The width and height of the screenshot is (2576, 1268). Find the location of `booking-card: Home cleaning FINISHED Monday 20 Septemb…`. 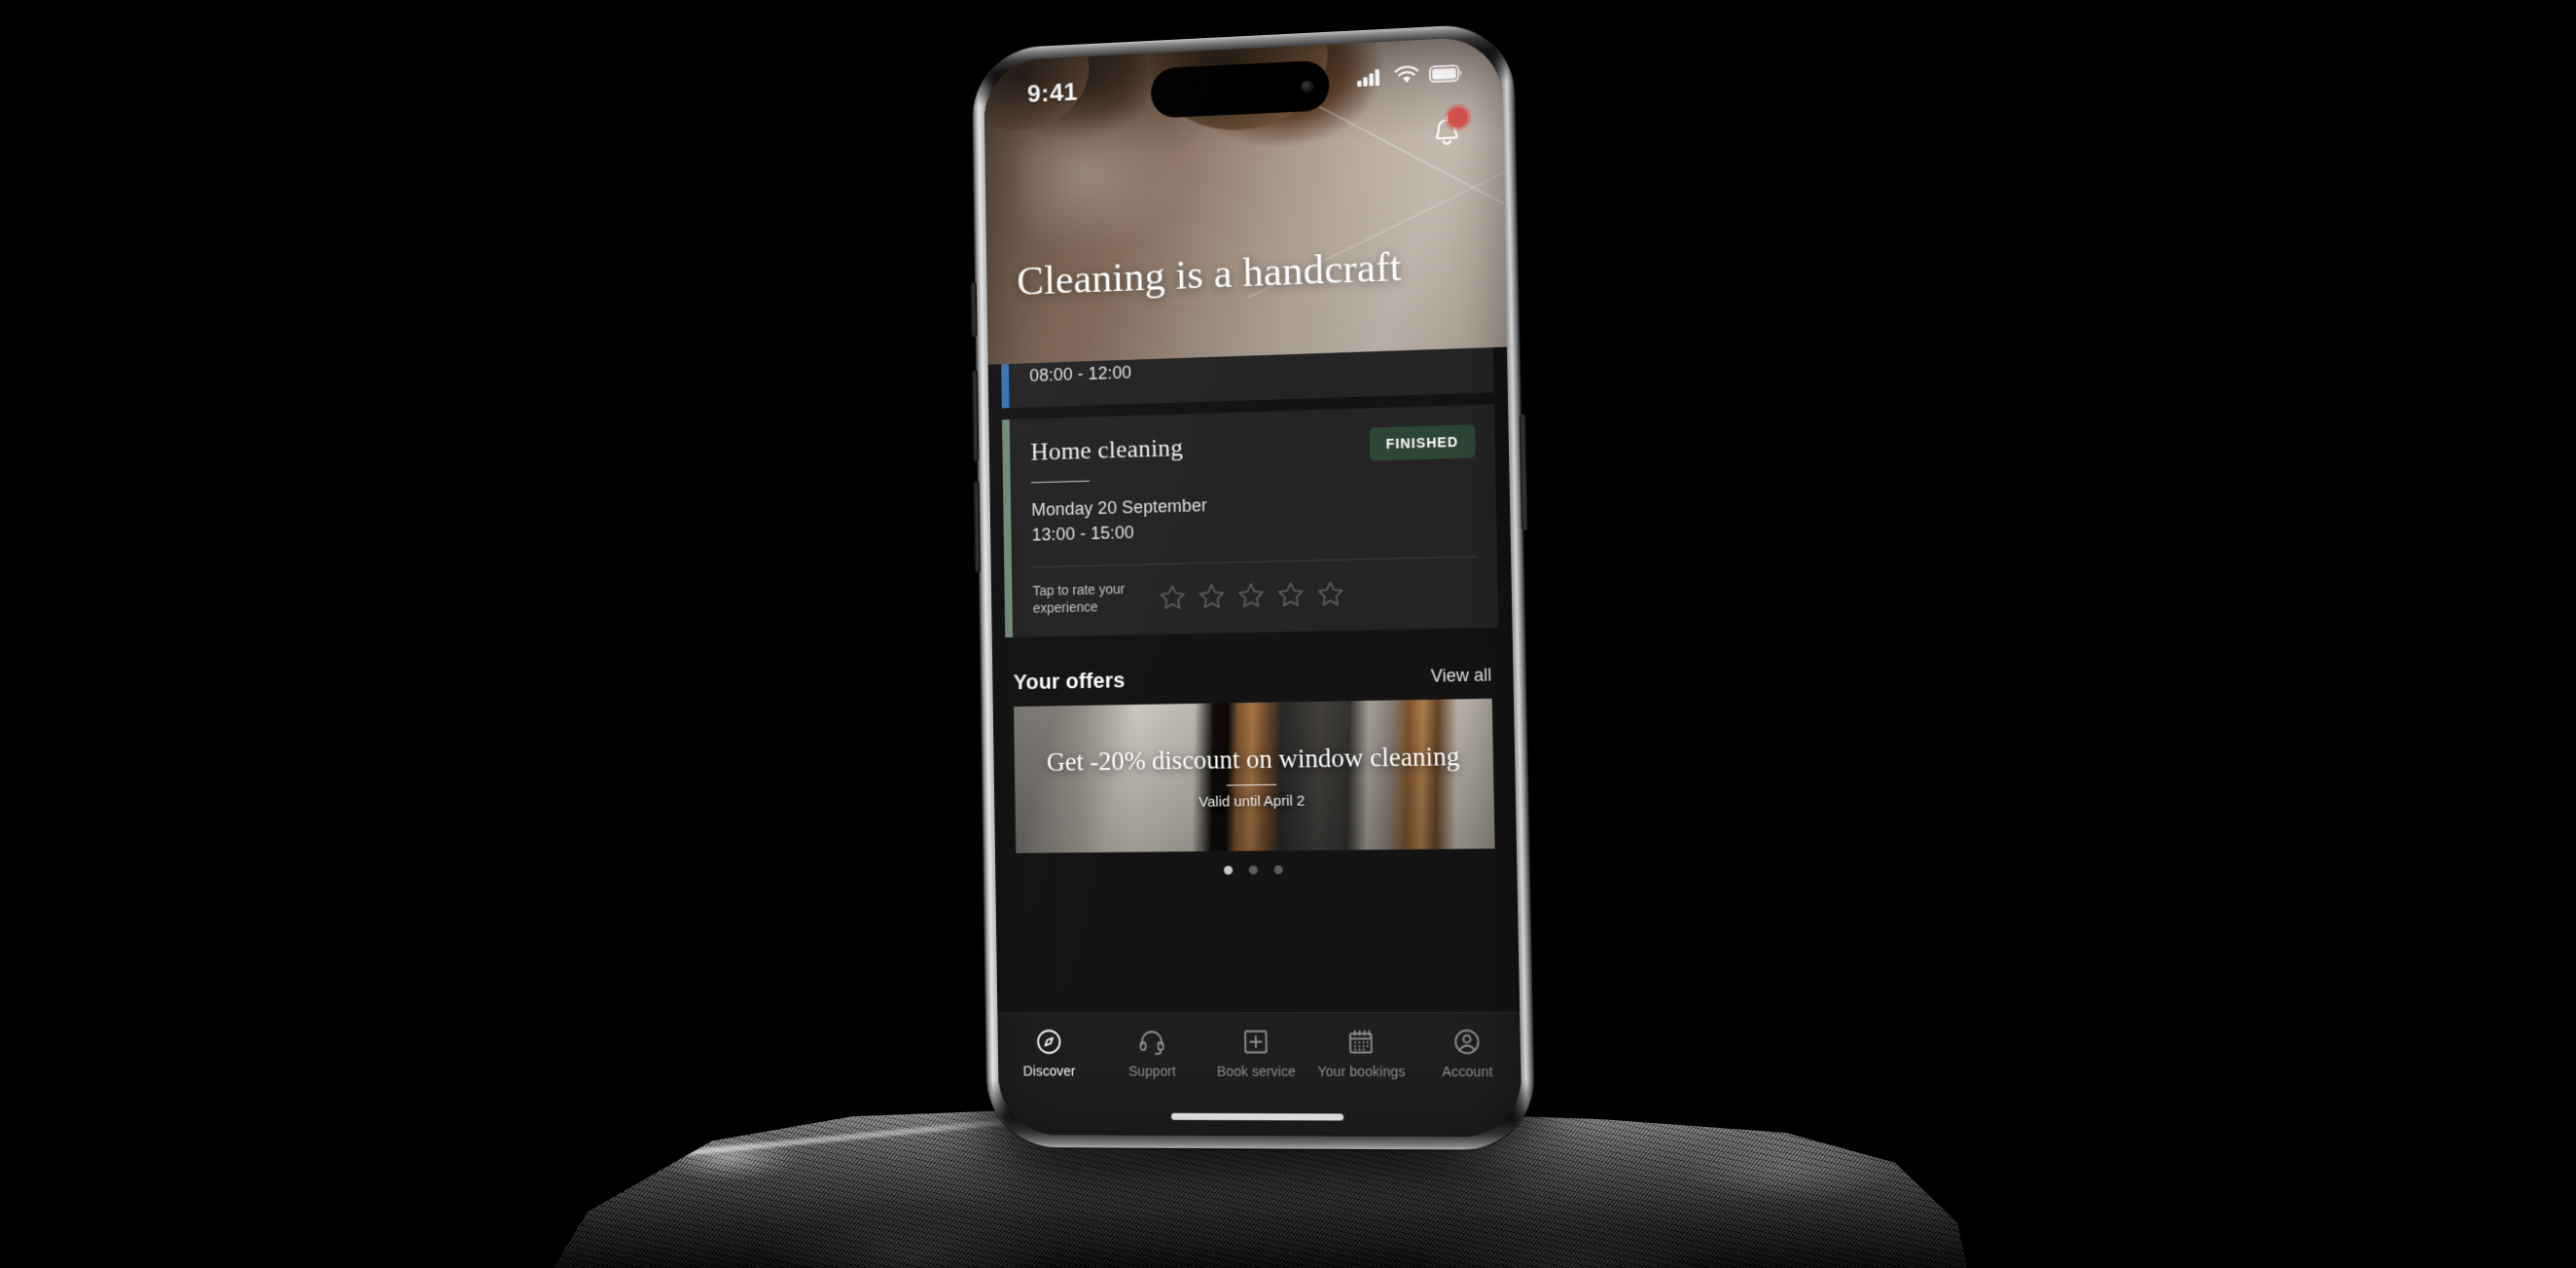

booking-card: Home cleaning FINISHED Monday 20 Septemb… is located at coordinates (1250, 521).